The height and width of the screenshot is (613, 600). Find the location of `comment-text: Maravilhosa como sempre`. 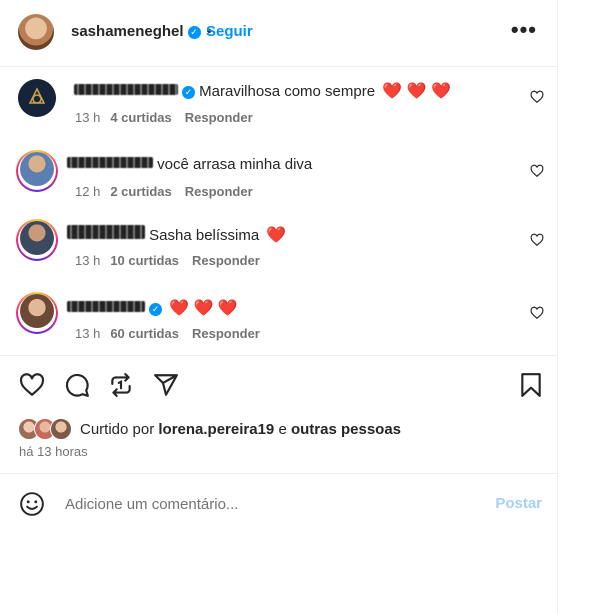

comment-text: Maravilhosa como sempre is located at coordinates (287, 91).